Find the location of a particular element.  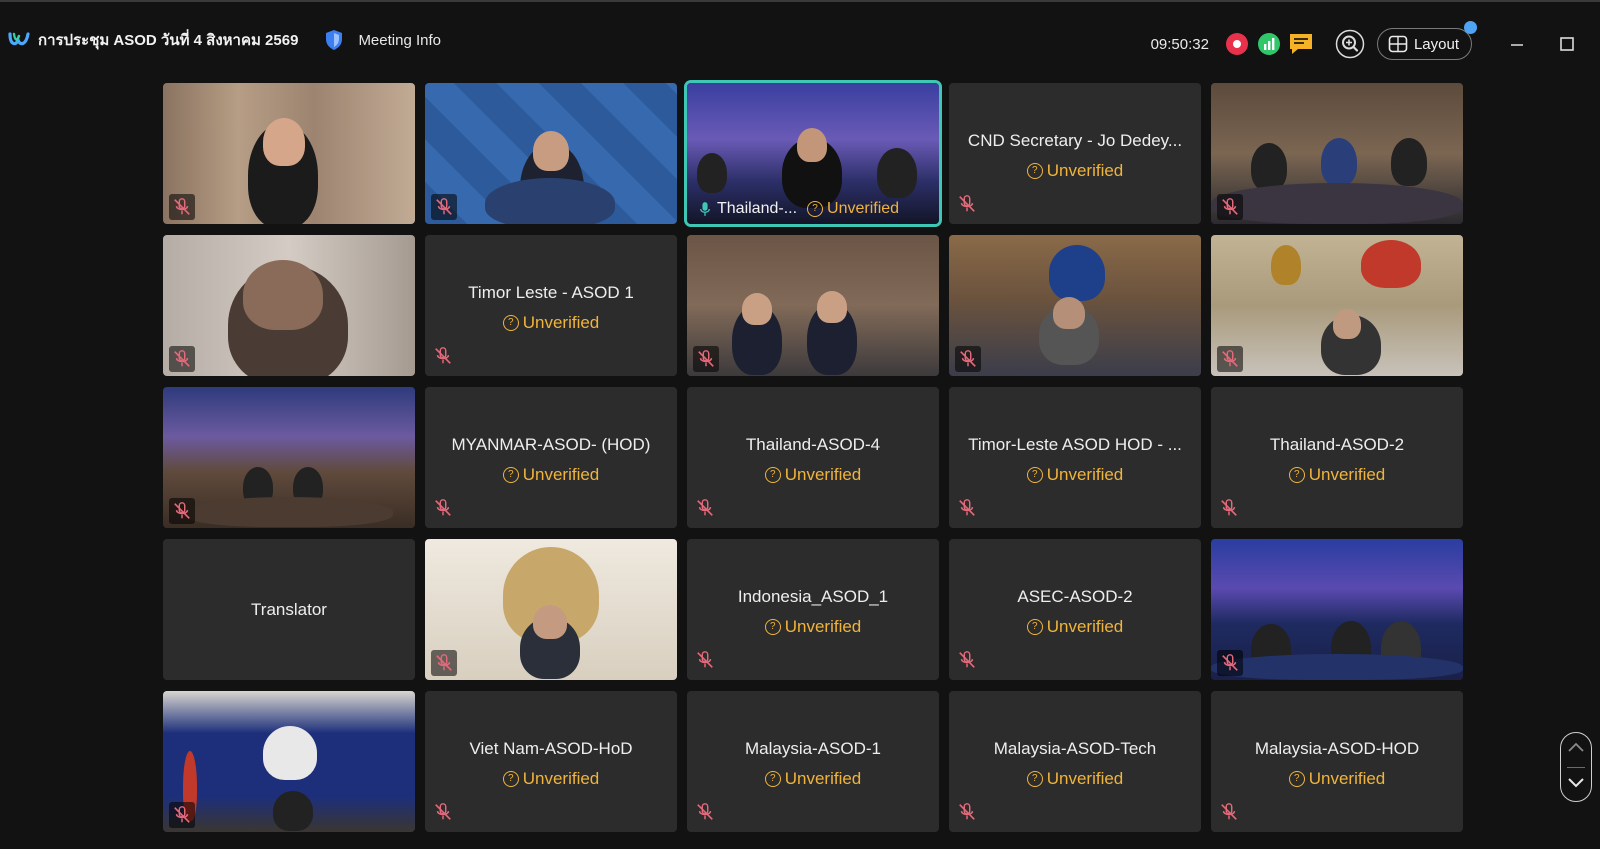

participant-tile: Timor Leste - ASOD 1? Unverified is located at coordinates (551, 305).